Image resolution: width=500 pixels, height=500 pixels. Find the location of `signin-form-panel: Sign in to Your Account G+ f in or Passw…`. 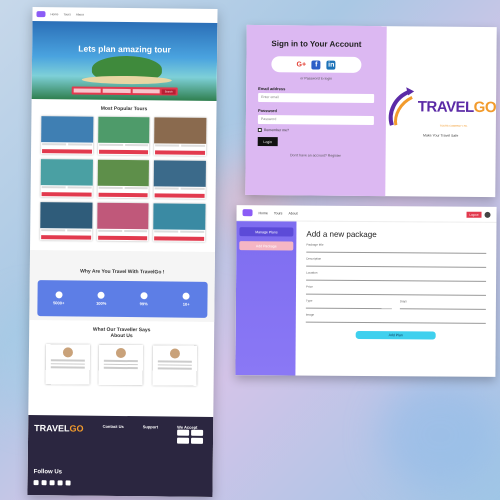

signin-form-panel: Sign in to Your Account G+ f in or Passw… is located at coordinates (316, 110).